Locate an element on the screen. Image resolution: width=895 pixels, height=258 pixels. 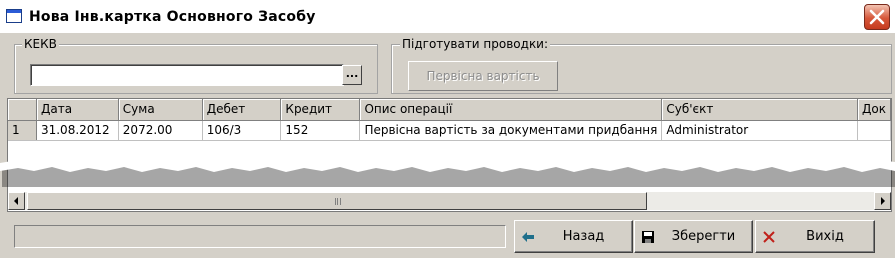
back-button: Назад is located at coordinates (573, 236).